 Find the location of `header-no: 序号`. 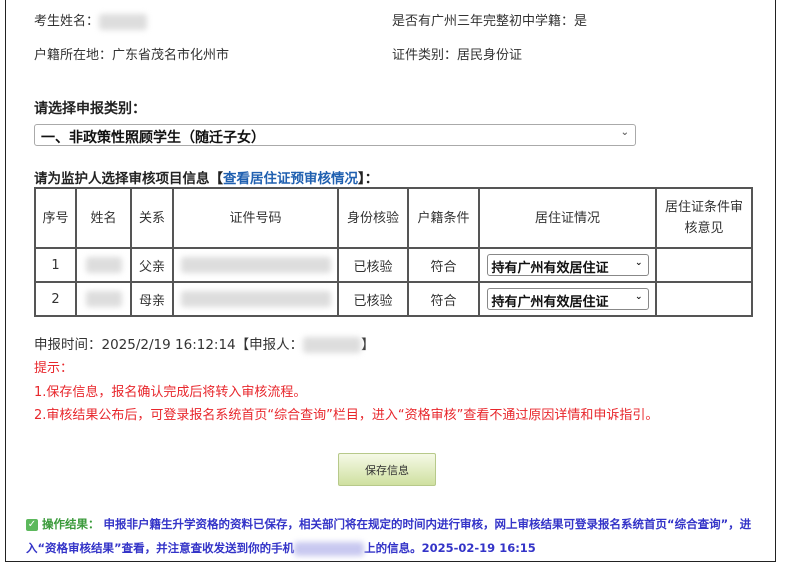

header-no: 序号 is located at coordinates (55, 218).